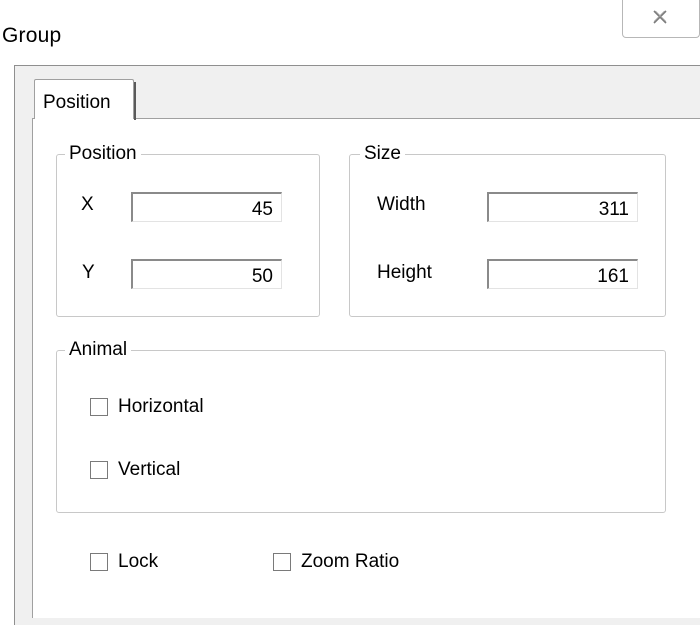 This screenshot has height=625, width=700. Describe the element at coordinates (99, 407) in the screenshot. I see `horizontal-checkbox-box` at that location.